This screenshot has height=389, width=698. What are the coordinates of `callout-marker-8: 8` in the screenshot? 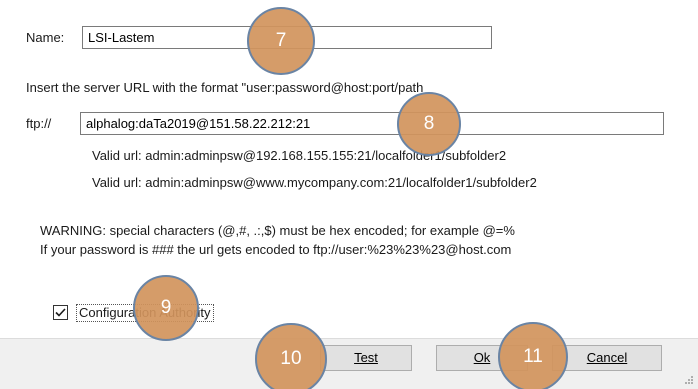 It's located at (429, 124).